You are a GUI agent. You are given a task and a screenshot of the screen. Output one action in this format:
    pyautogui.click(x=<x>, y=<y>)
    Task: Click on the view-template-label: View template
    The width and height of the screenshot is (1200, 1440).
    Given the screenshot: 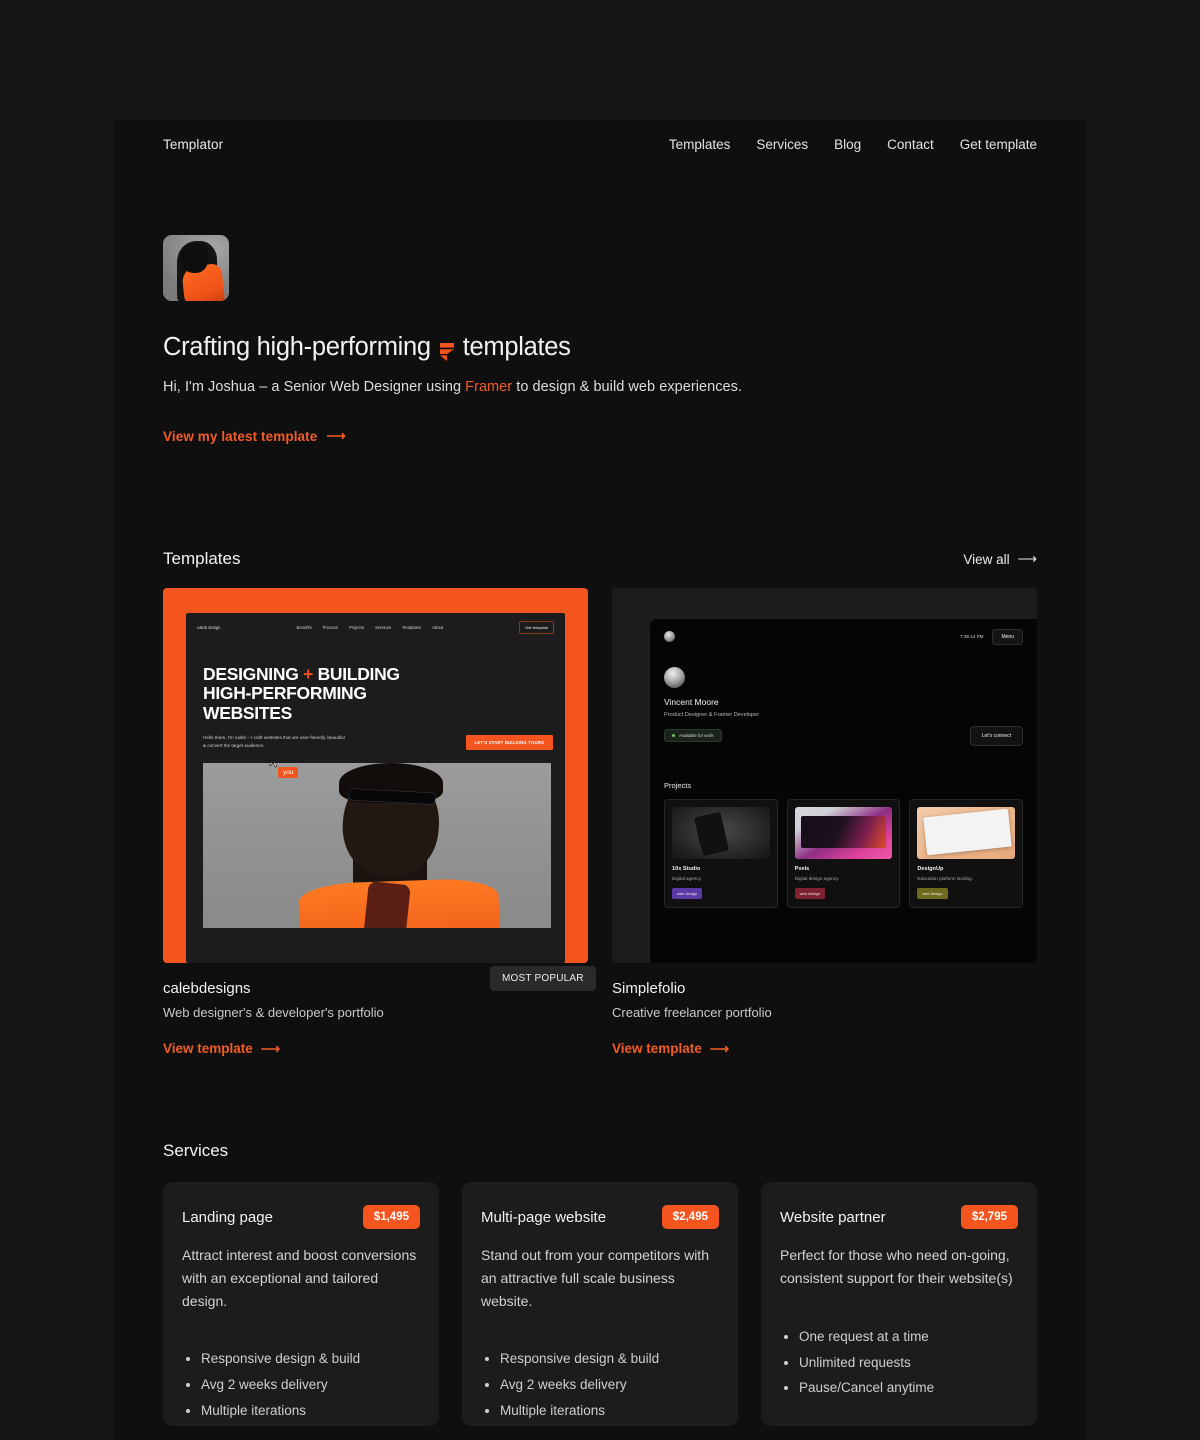 What is the action you would take?
    pyautogui.click(x=208, y=1048)
    